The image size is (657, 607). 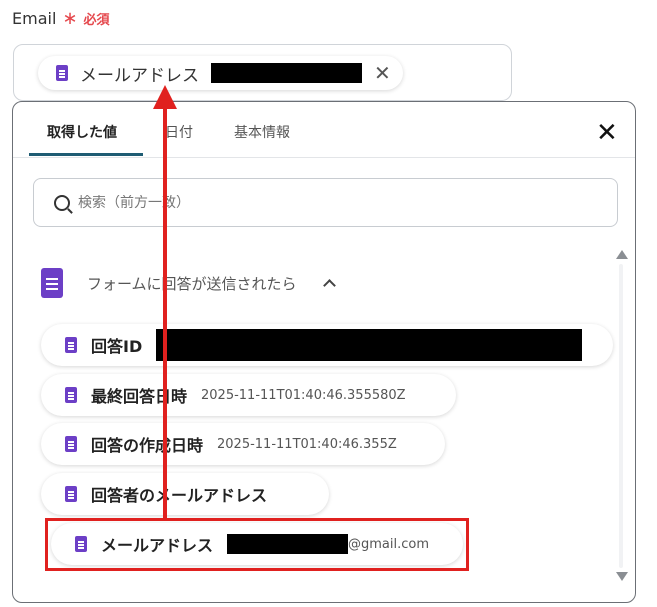 What do you see at coordinates (324, 130) in the screenshot?
I see `tab-bar: 取得した値 日付 基本情報 ✕` at bounding box center [324, 130].